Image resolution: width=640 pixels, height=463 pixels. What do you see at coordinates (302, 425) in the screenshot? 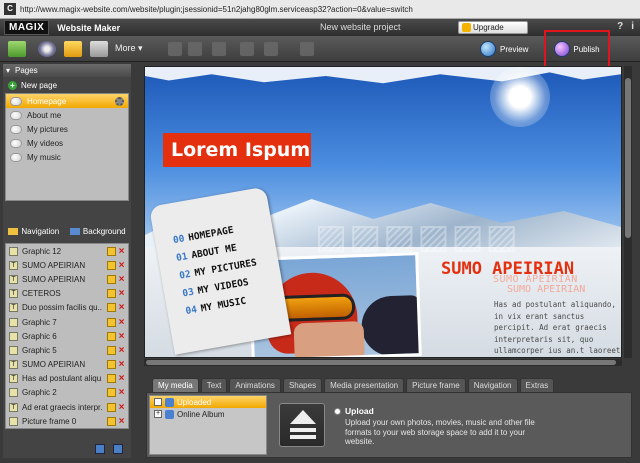
I see `upload-icon` at bounding box center [302, 425].